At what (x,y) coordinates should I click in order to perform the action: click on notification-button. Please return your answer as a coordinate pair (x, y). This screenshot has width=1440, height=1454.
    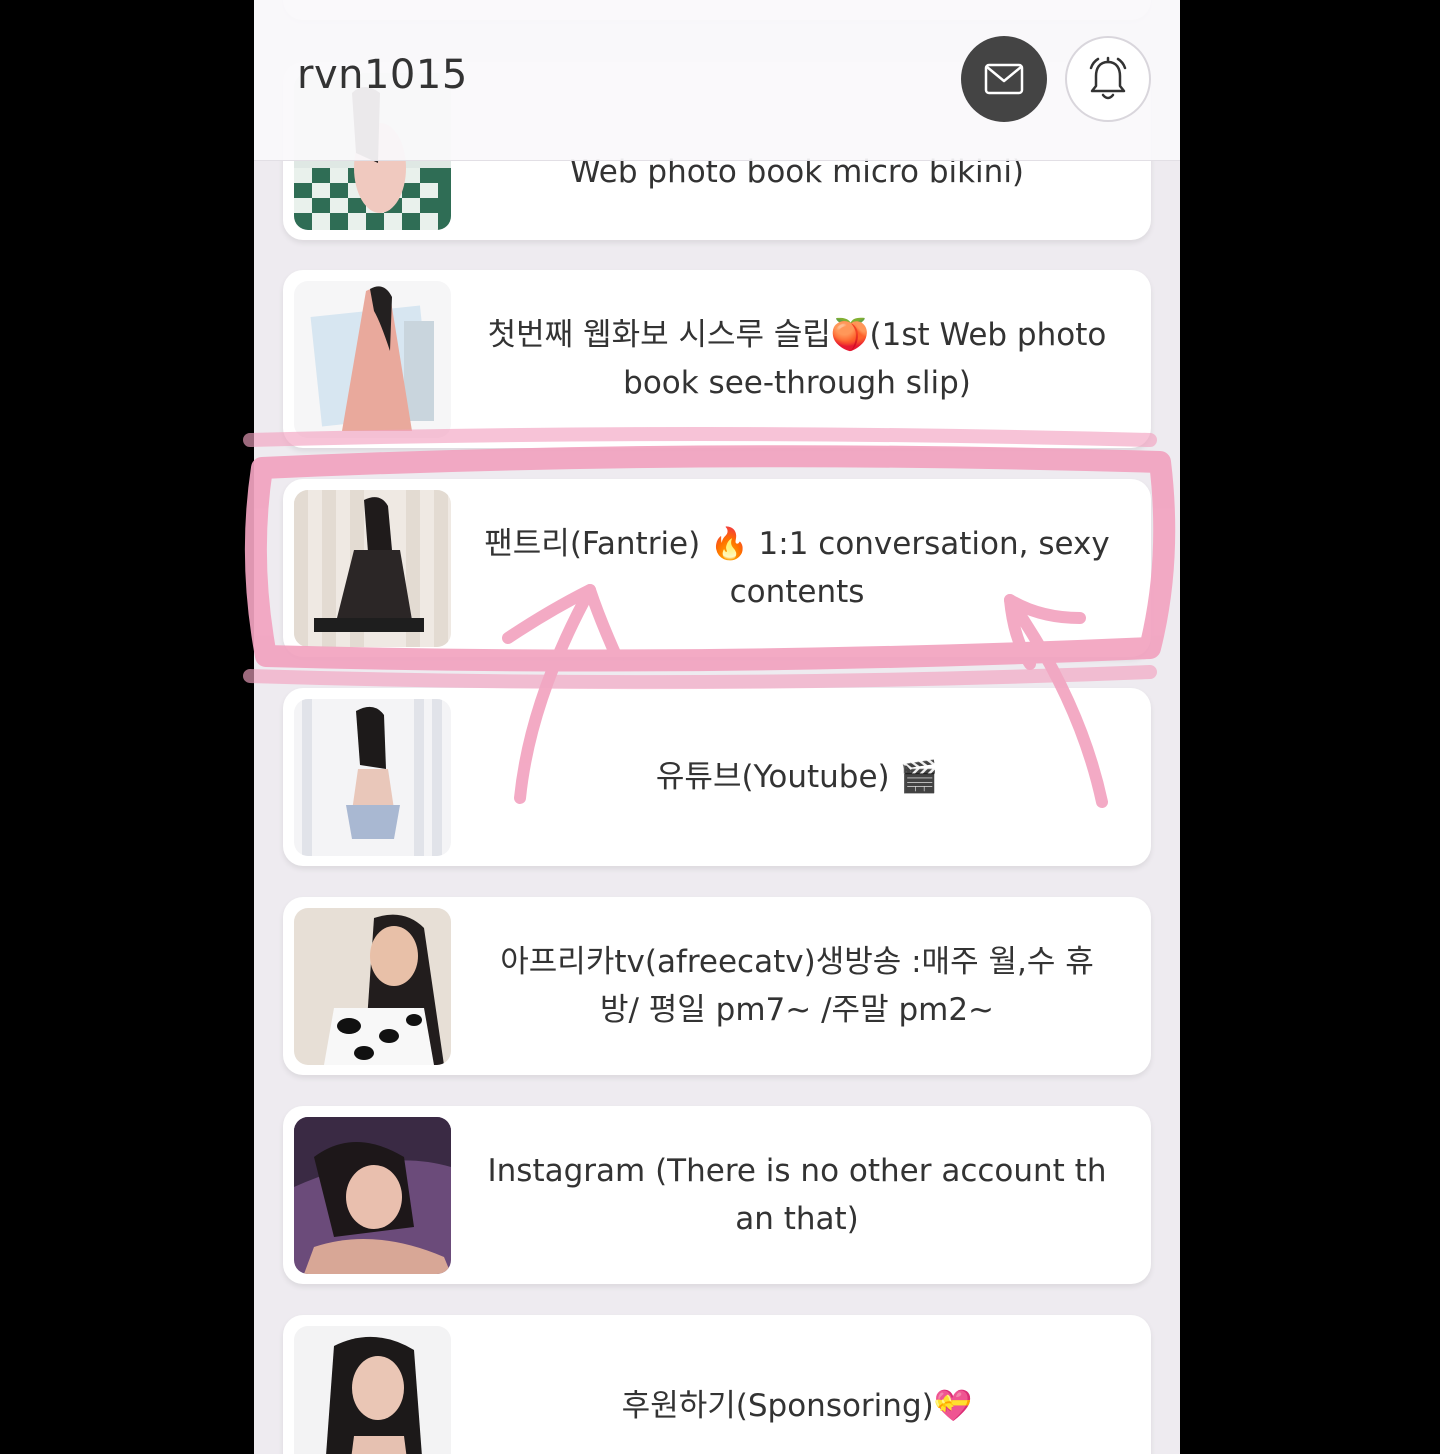
    Looking at the image, I should click on (1108, 79).